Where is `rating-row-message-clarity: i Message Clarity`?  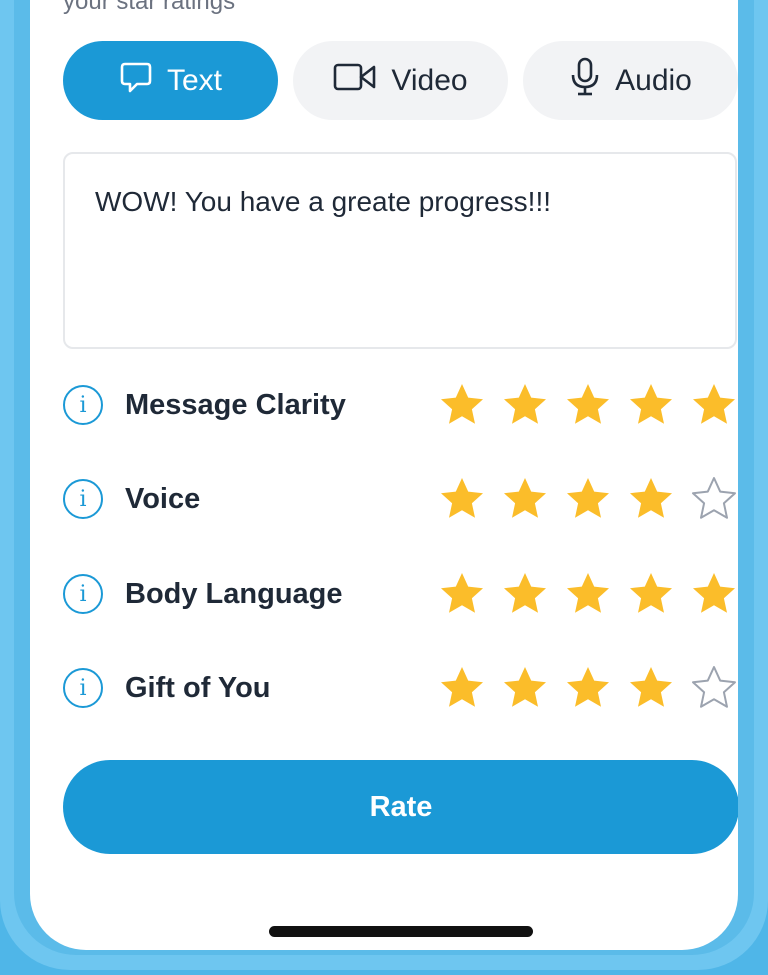 rating-row-message-clarity: i Message Clarity is located at coordinates (400, 405).